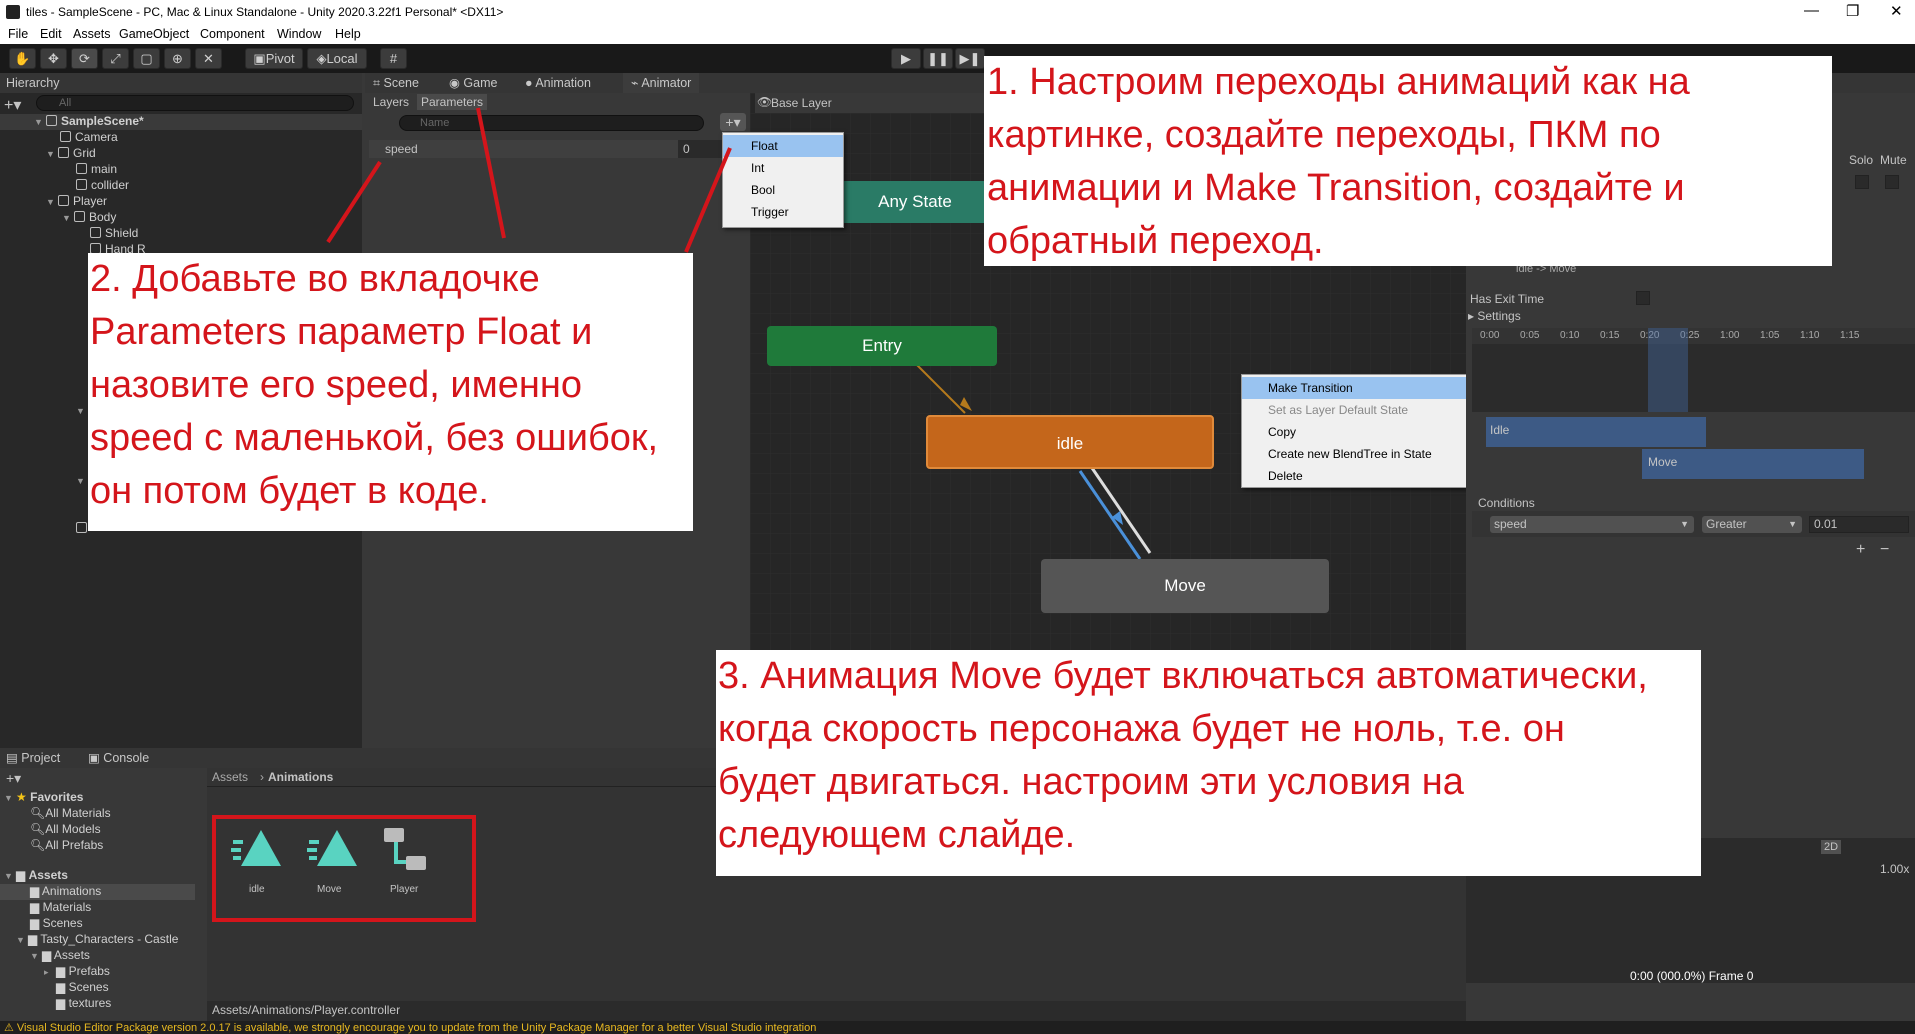 Image resolution: width=1915 pixels, height=1034 pixels. Describe the element at coordinates (1896, 11) in the screenshot. I see `close-icon: ✕` at that location.